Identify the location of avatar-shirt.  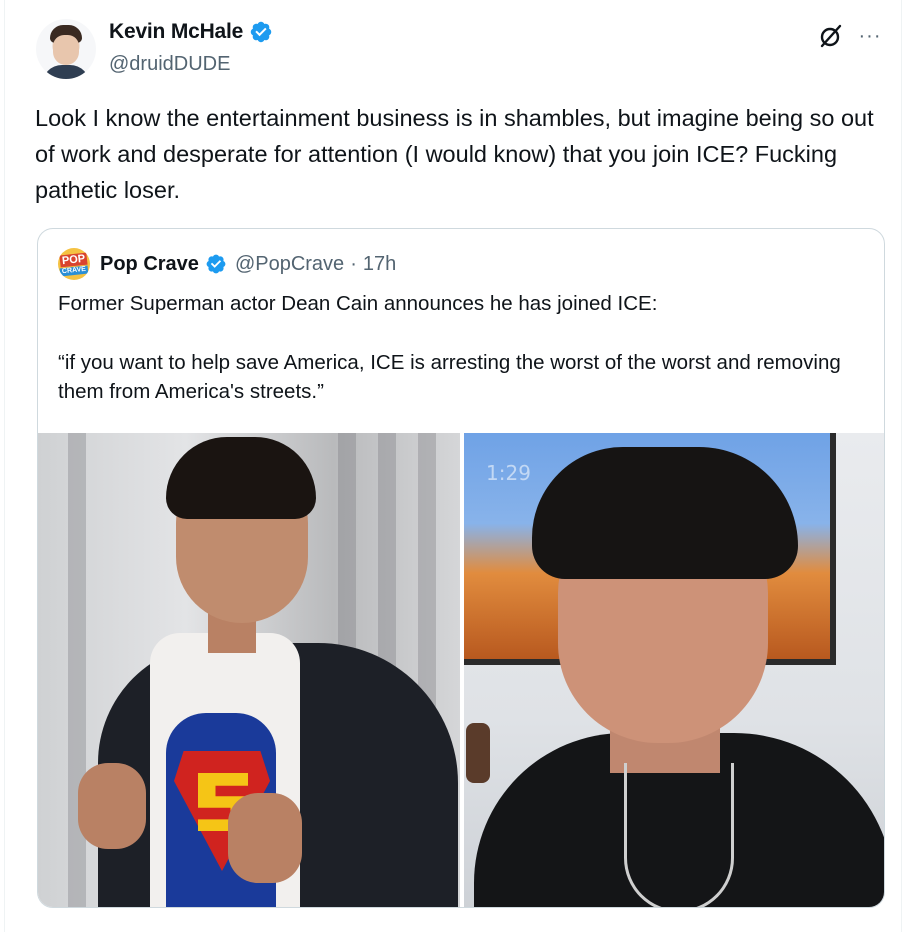
(66, 72).